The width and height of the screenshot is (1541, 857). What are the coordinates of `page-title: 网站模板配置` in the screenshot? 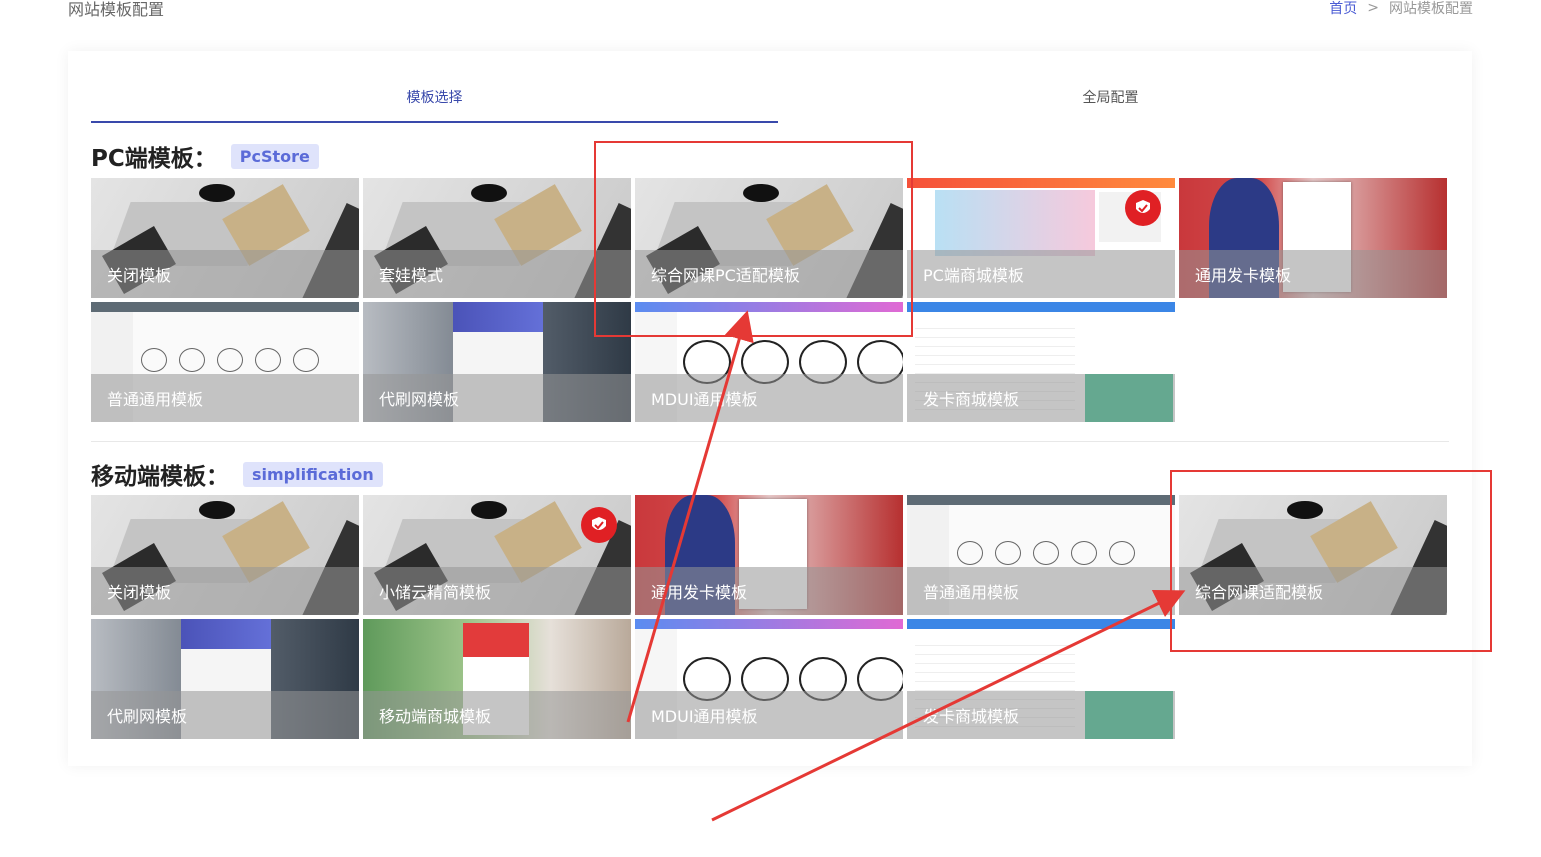 It's located at (116, 9).